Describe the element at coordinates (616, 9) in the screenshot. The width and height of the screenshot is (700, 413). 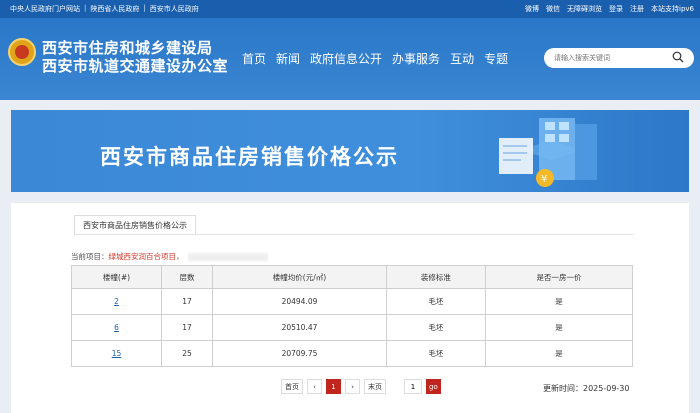
I see `link-login: 登录` at that location.